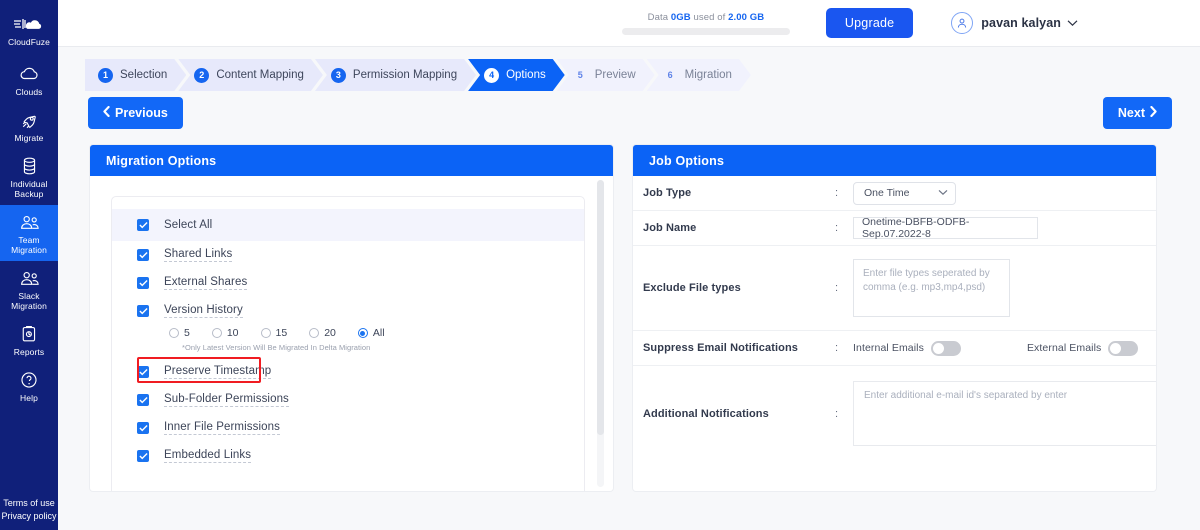 Image resolution: width=1200 pixels, height=530 pixels. What do you see at coordinates (348, 428) in the screenshot?
I see `option-row-inner-file-permissions: Inner File Permissions` at bounding box center [348, 428].